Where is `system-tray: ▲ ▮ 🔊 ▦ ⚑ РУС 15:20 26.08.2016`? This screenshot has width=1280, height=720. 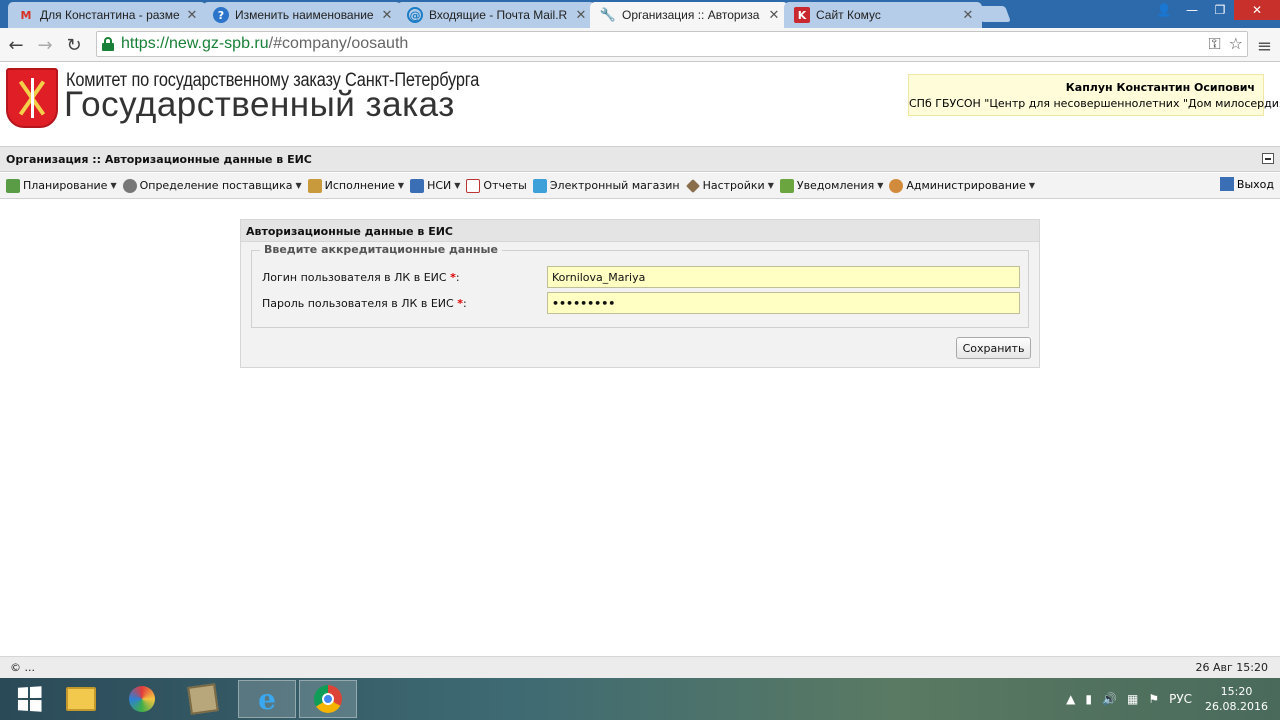
system-tray: ▲ ▮ 🔊 ▦ ⚑ РУС 15:20 26.08.2016 is located at coordinates (1170, 699).